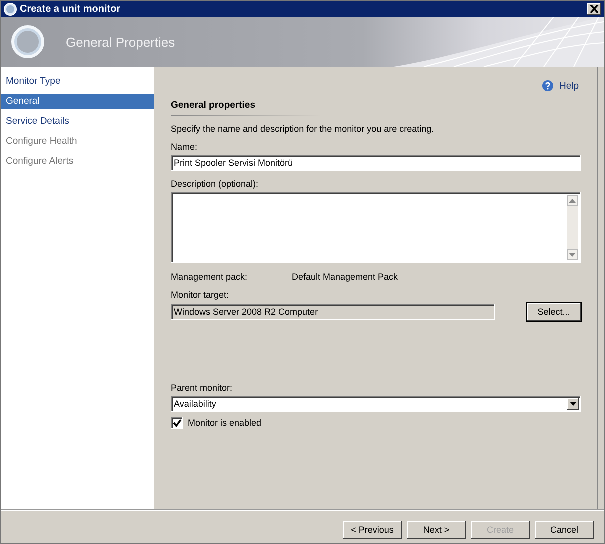 The height and width of the screenshot is (544, 605). Describe the element at coordinates (303, 129) in the screenshot. I see `instructions-text: Specify the name and description for the monitor you are creating.` at that location.